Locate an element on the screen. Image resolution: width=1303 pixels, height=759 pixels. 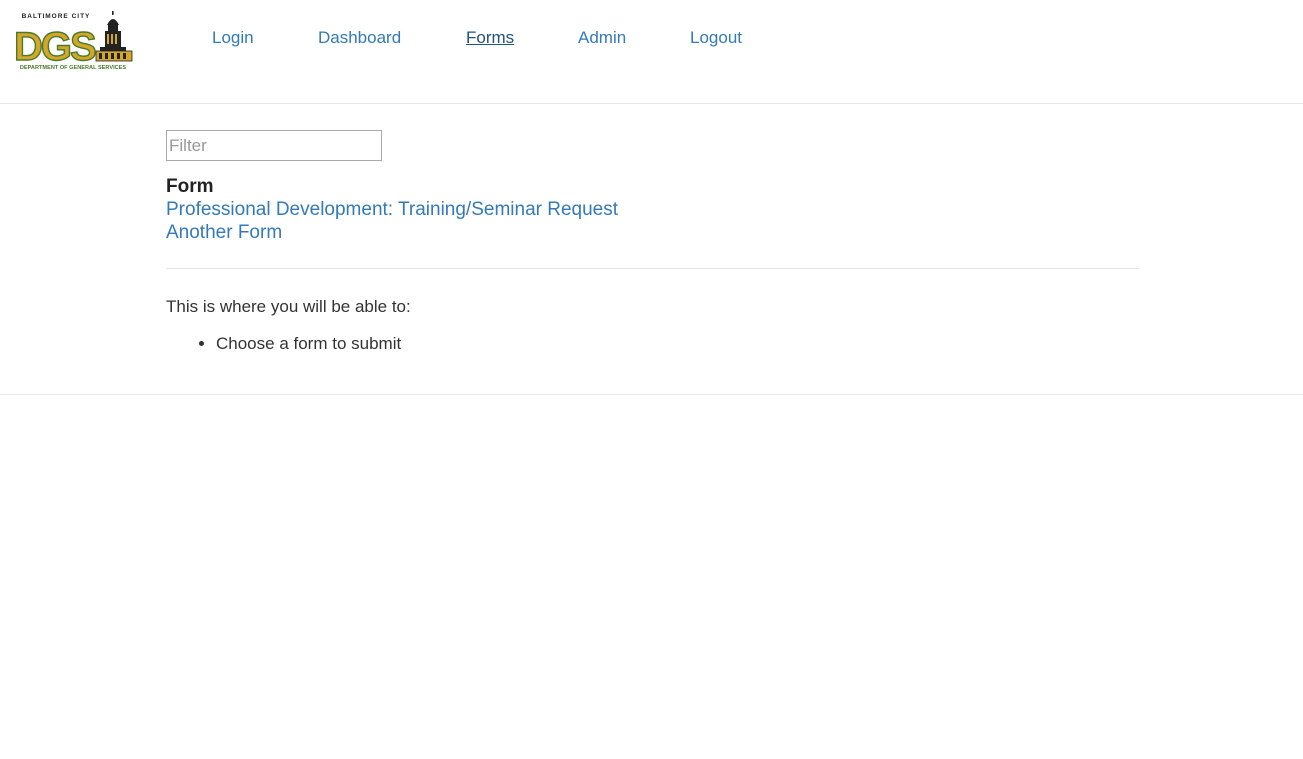
nav-login-link: Login is located at coordinates (233, 38).